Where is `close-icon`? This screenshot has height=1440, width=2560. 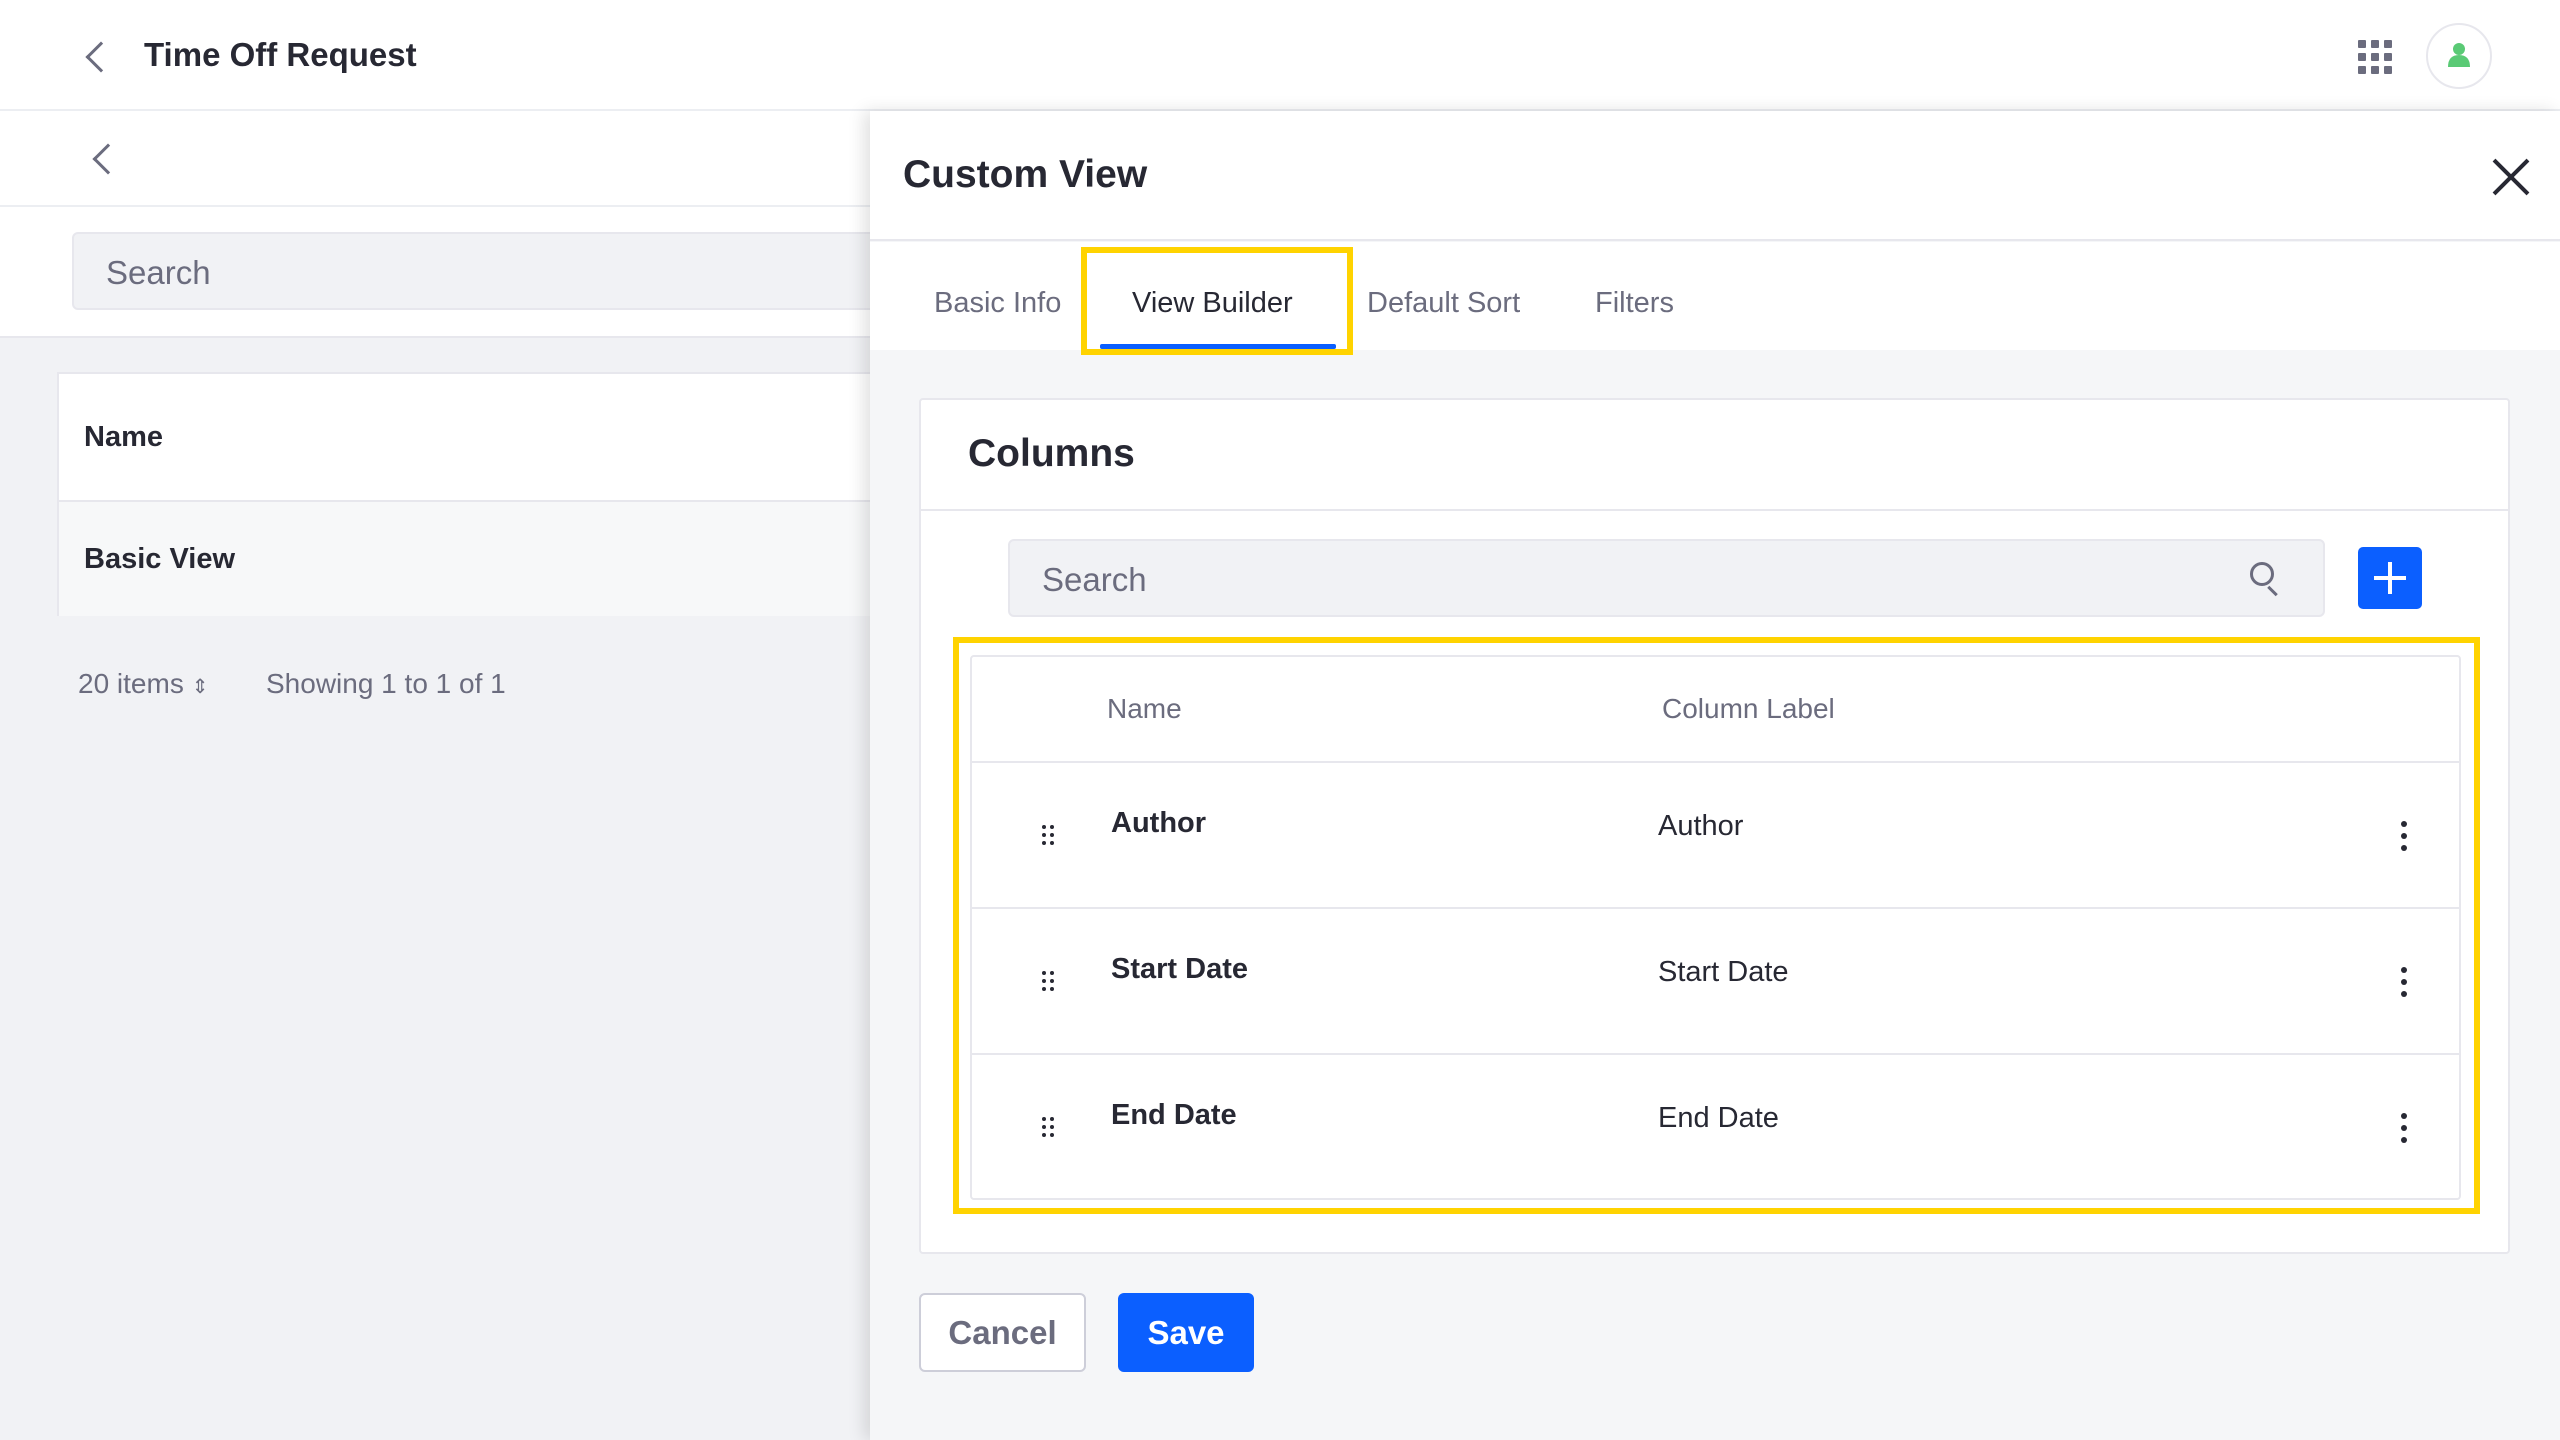 close-icon is located at coordinates (2511, 177).